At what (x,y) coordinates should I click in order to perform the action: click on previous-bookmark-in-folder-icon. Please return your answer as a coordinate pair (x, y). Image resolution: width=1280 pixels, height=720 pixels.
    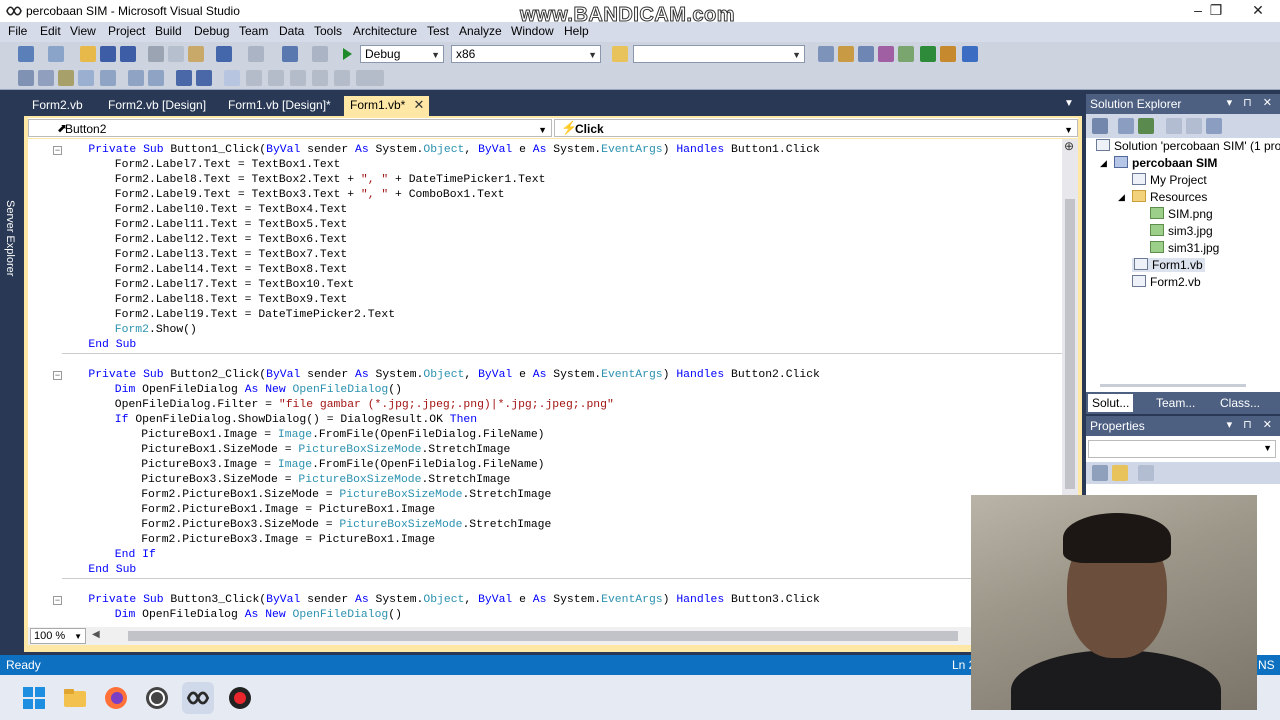
    Looking at the image, I should click on (298, 78).